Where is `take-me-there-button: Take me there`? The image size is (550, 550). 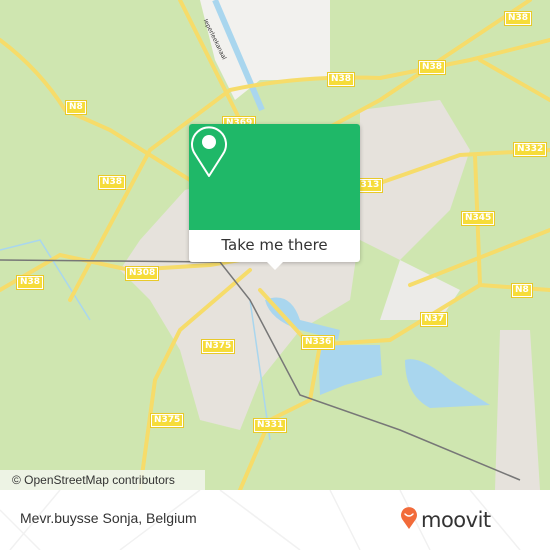
take-me-there-button: Take me there is located at coordinates (274, 246).